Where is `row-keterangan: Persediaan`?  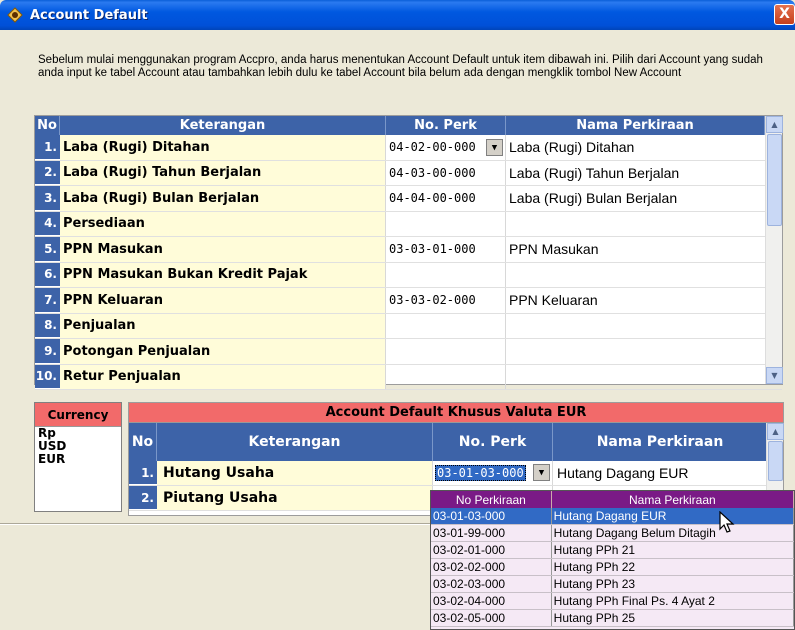
row-keterangan: Persediaan is located at coordinates (223, 223).